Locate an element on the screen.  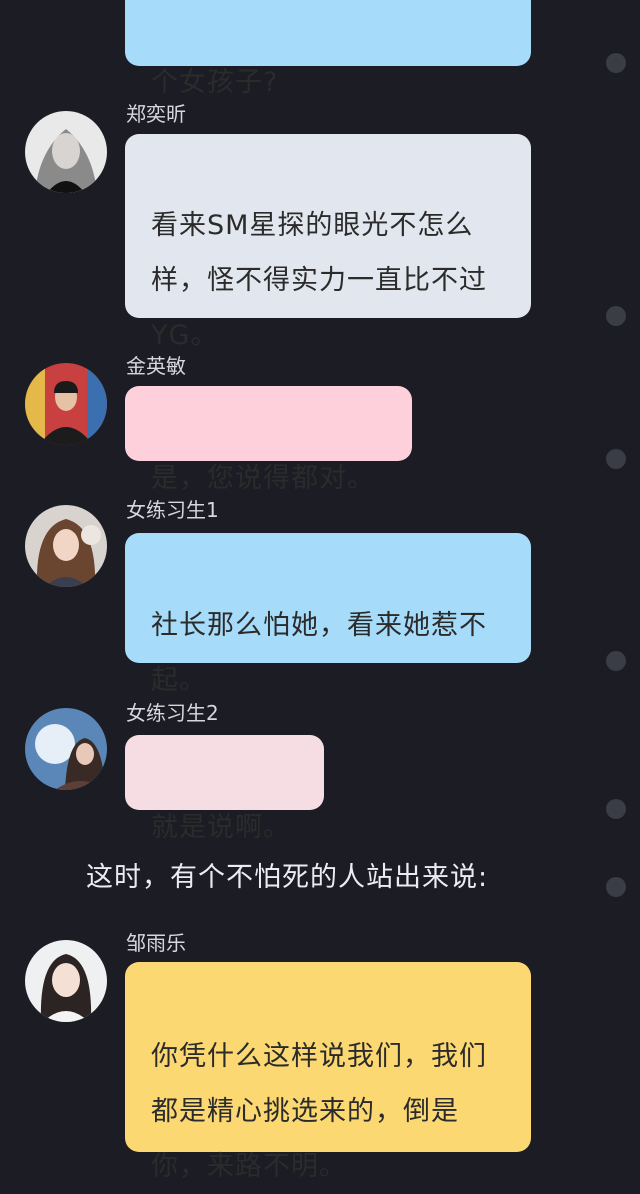
sender-name-3: 女练习生1 is located at coordinates (172, 510).